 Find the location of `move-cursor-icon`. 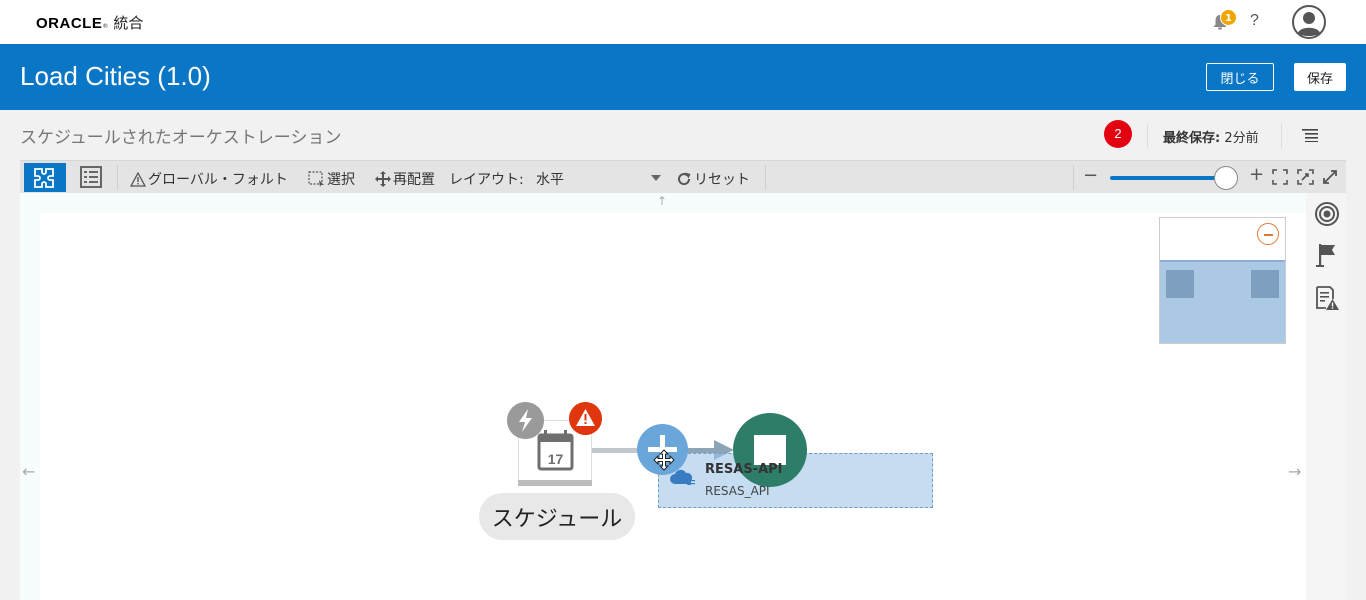

move-cursor-icon is located at coordinates (664, 460).